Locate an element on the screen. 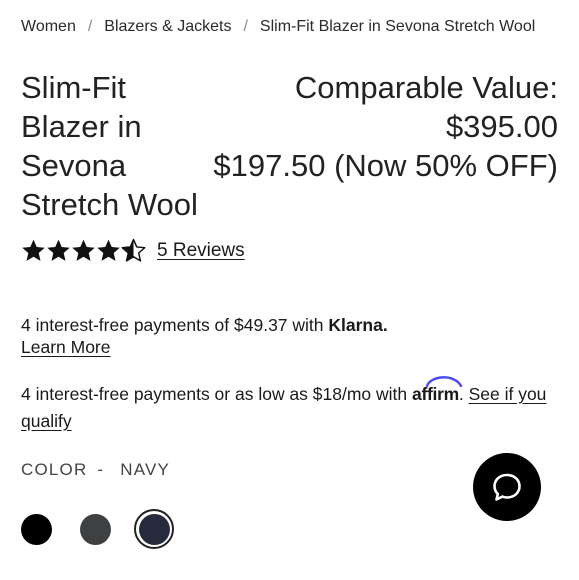 The image size is (579, 580). klarna-learn-more-link: Learn More is located at coordinates (66, 347).